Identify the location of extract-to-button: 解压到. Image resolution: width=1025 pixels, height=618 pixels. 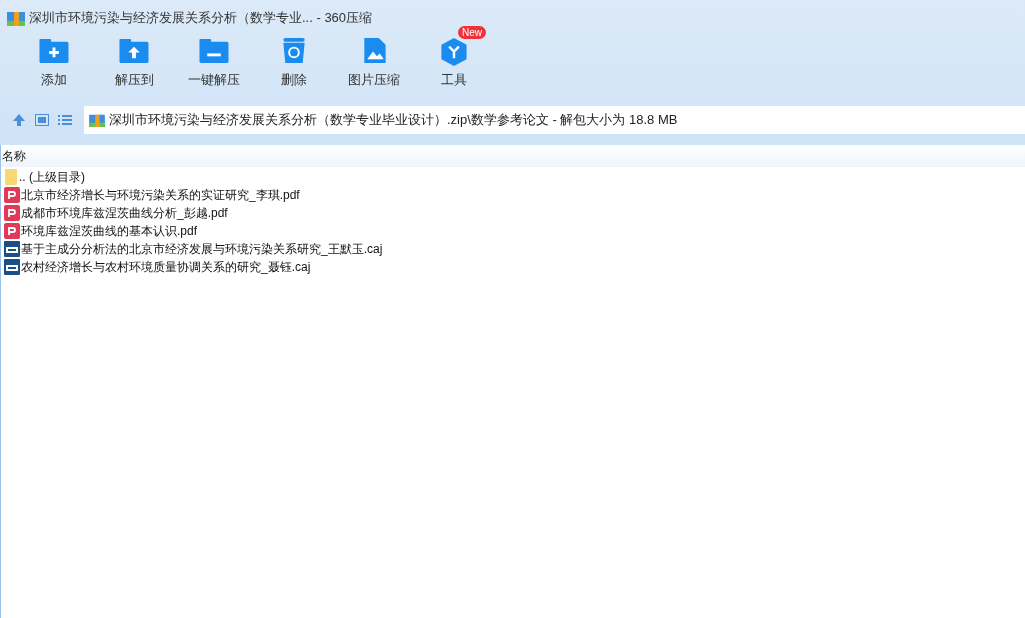
(134, 58).